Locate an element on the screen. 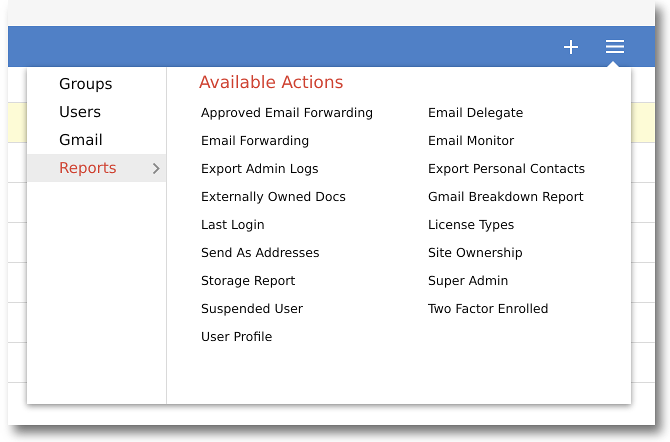 This screenshot has height=442, width=670. action-link: Email Delegate is located at coordinates (475, 113).